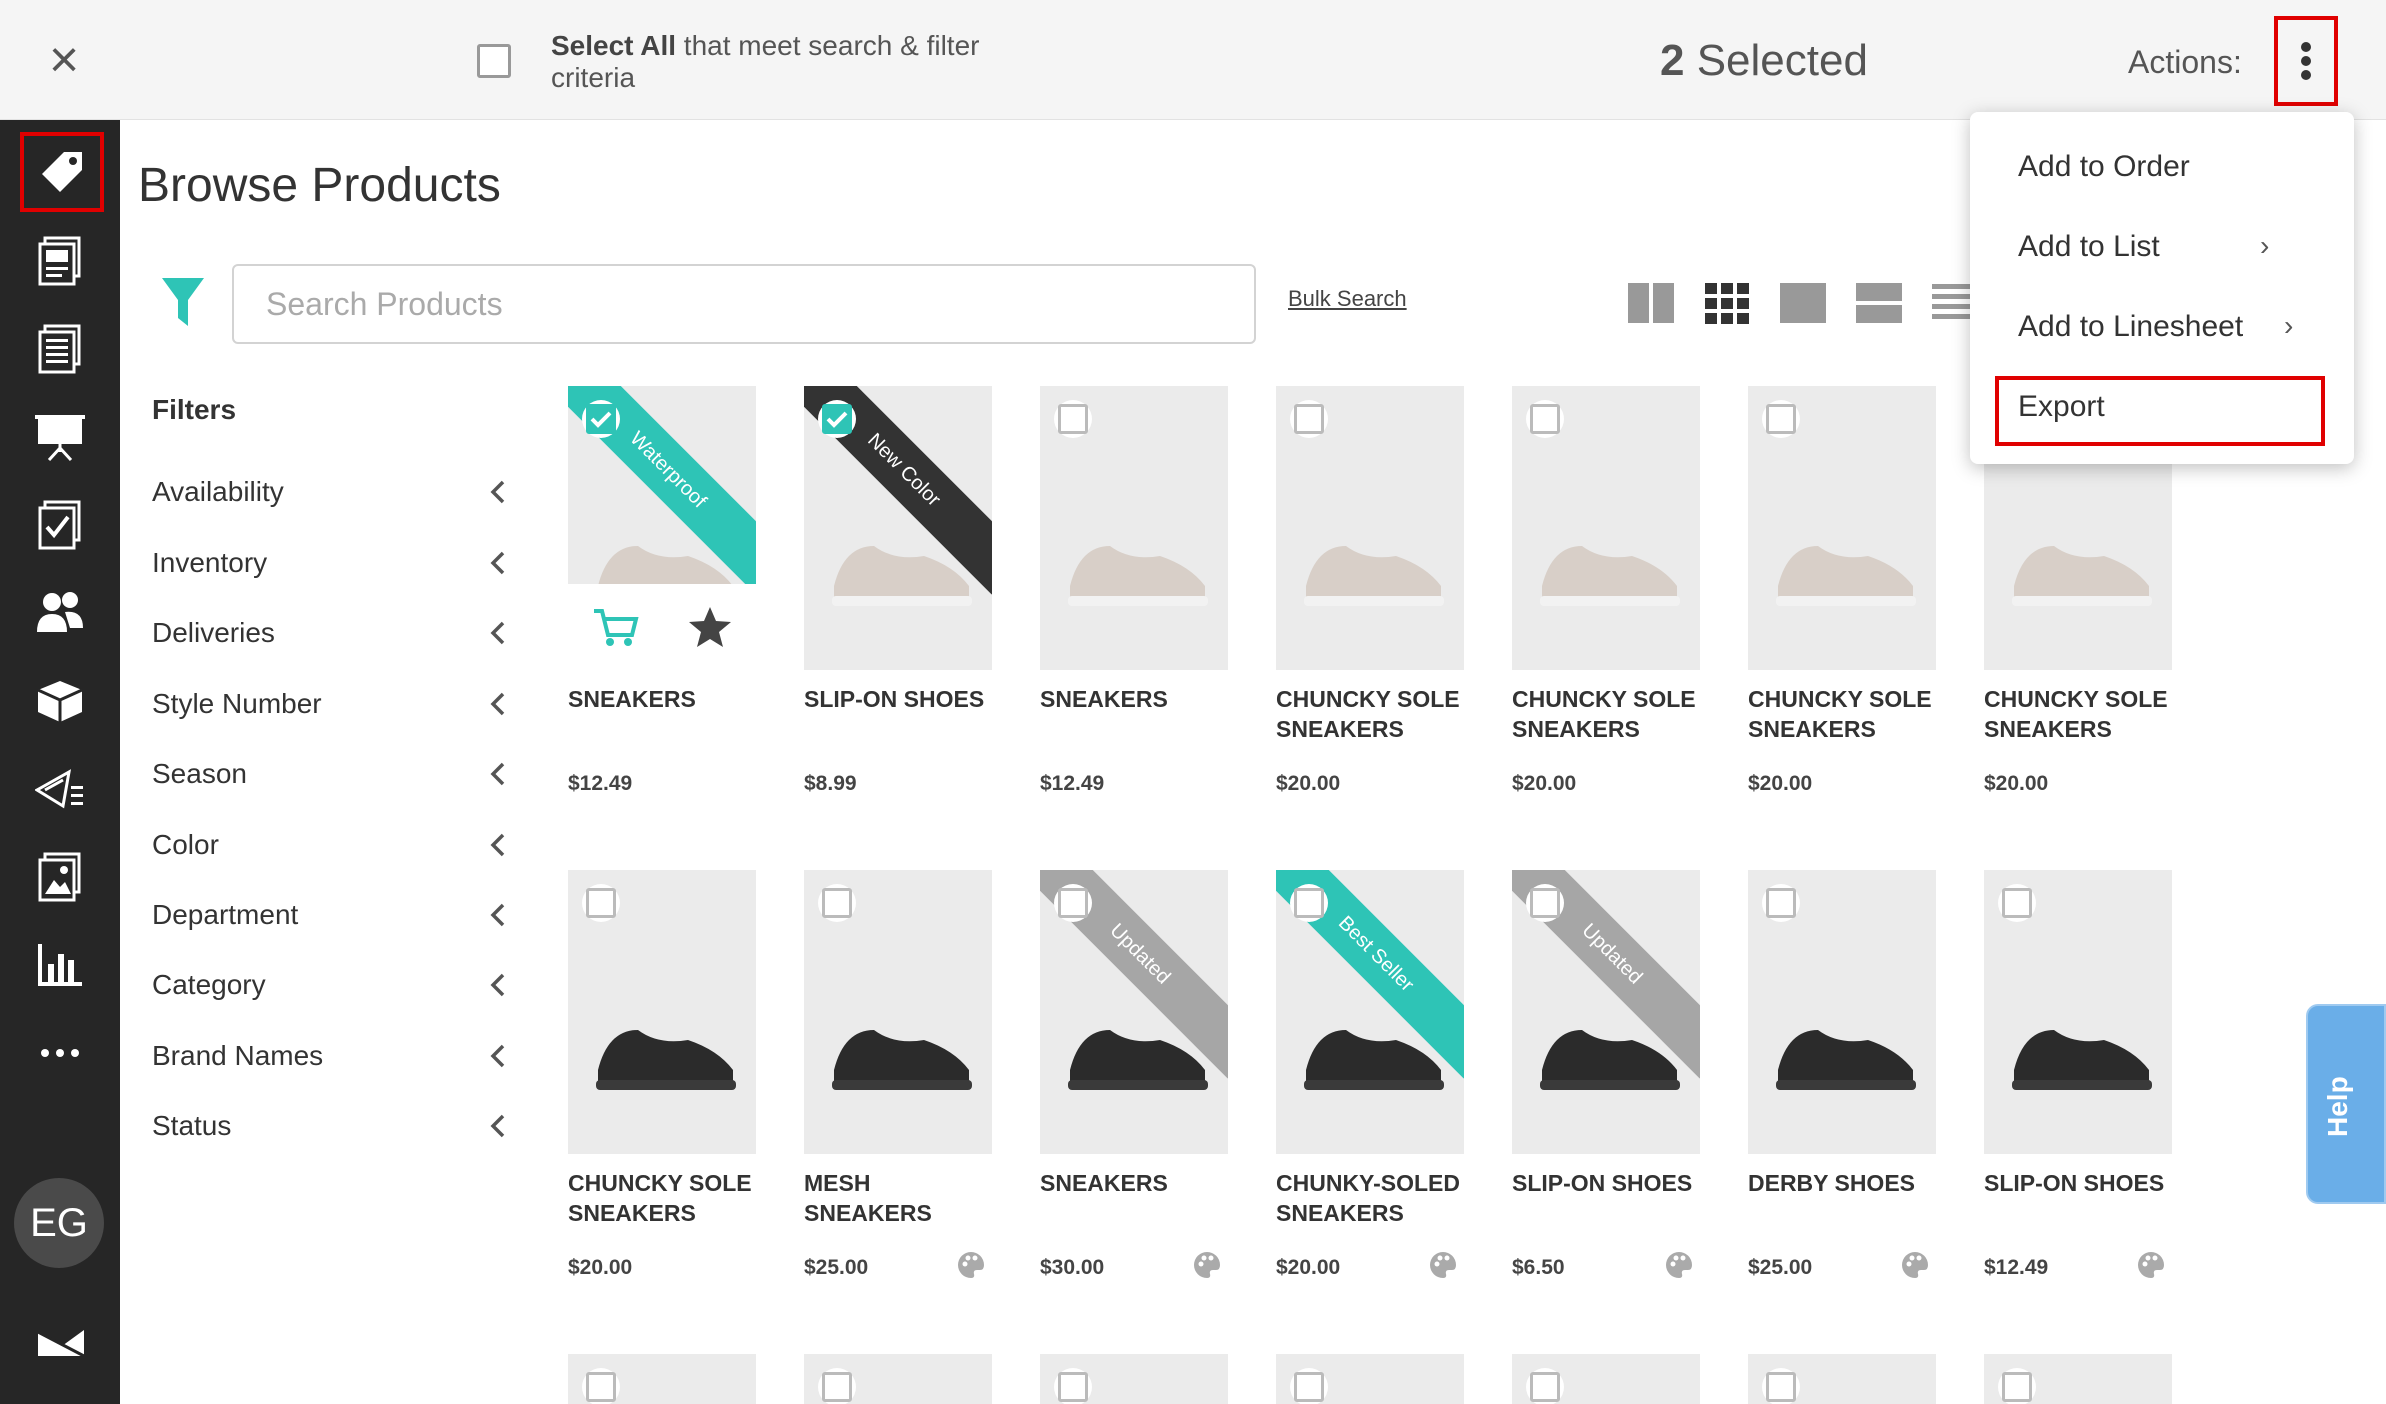 The image size is (2386, 1404). Describe the element at coordinates (60, 349) in the screenshot. I see `sidebar-item-documents` at that location.